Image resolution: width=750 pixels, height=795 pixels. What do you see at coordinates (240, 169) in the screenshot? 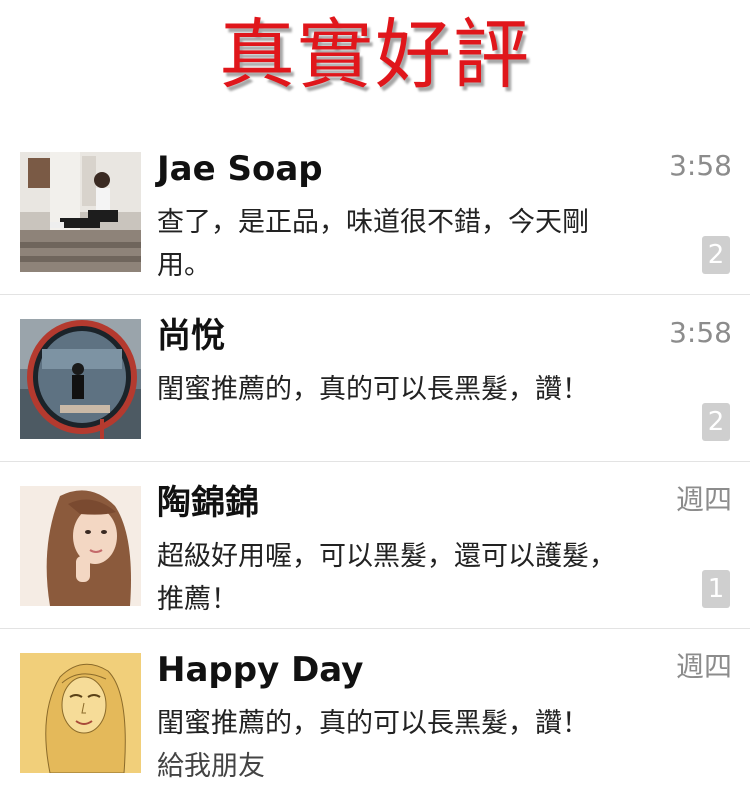
I see `contact-name: Jae Soap` at bounding box center [240, 169].